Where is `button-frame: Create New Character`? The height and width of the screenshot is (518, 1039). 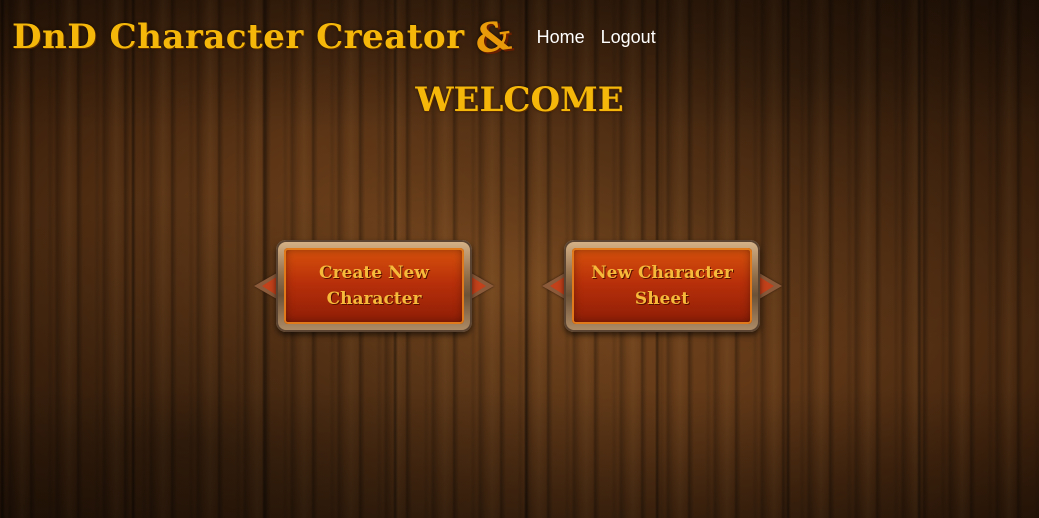 button-frame: Create New Character is located at coordinates (374, 286).